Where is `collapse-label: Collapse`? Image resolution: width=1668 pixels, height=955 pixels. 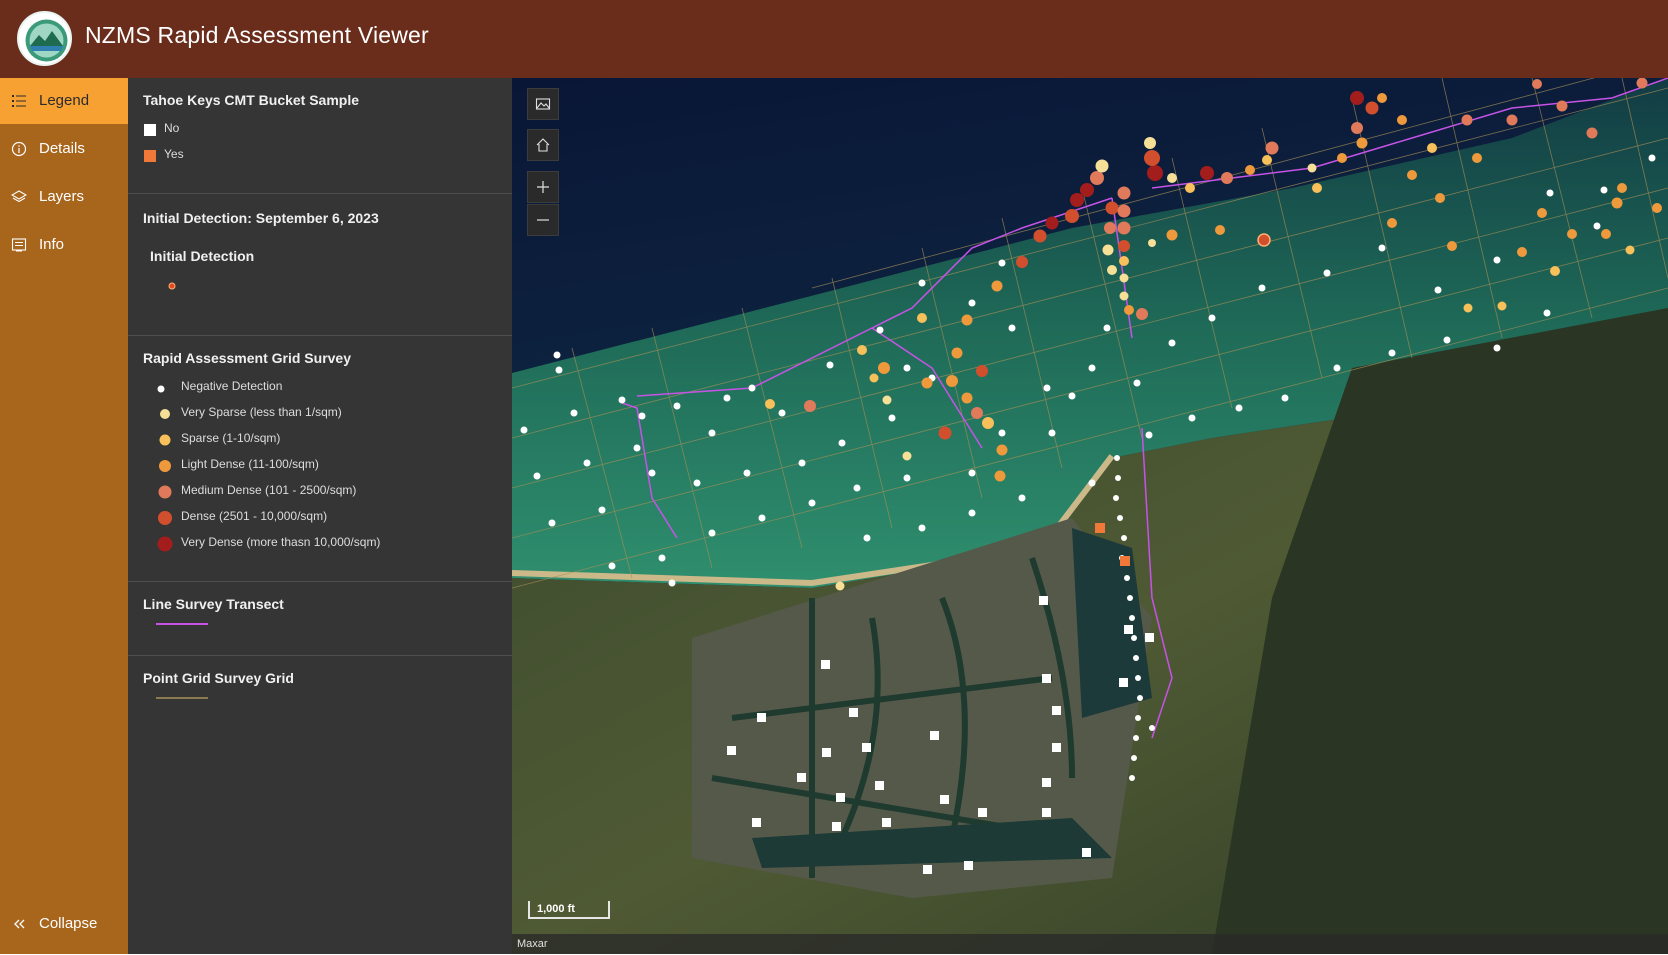
collapse-label: Collapse is located at coordinates (68, 923).